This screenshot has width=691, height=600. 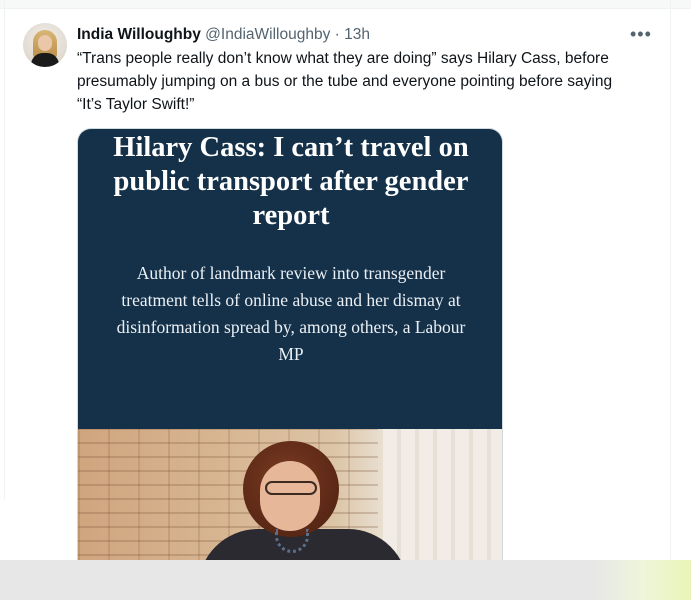 What do you see at coordinates (357, 34) in the screenshot?
I see `timestamp: 13h` at bounding box center [357, 34].